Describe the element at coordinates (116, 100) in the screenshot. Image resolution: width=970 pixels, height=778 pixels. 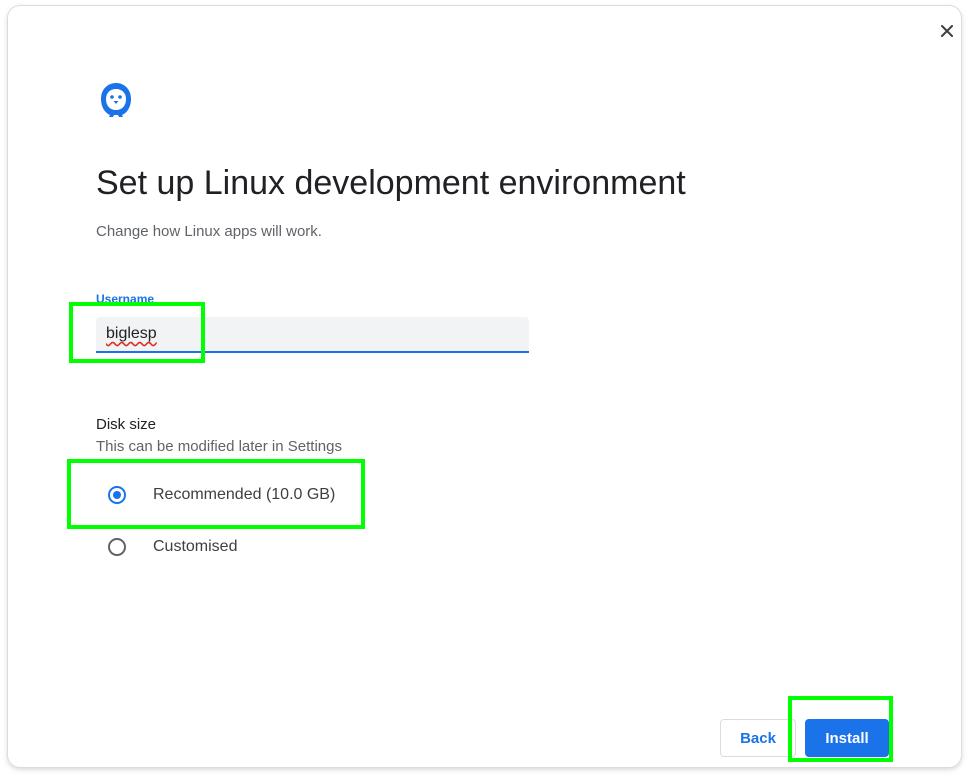
I see `penguin-icon` at that location.